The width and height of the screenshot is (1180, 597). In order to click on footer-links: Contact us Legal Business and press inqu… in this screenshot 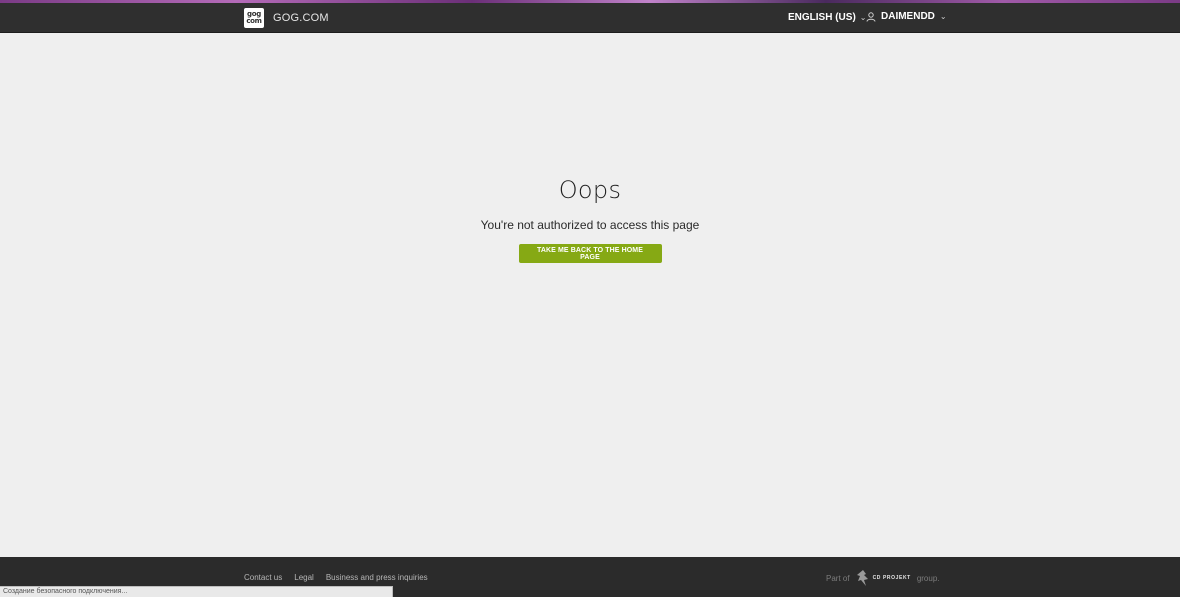, I will do `click(336, 577)`.